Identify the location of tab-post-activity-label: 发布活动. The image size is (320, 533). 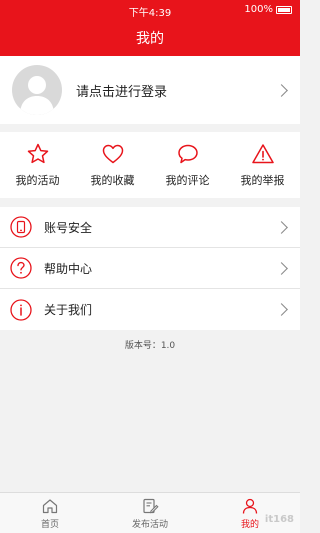
(149, 524).